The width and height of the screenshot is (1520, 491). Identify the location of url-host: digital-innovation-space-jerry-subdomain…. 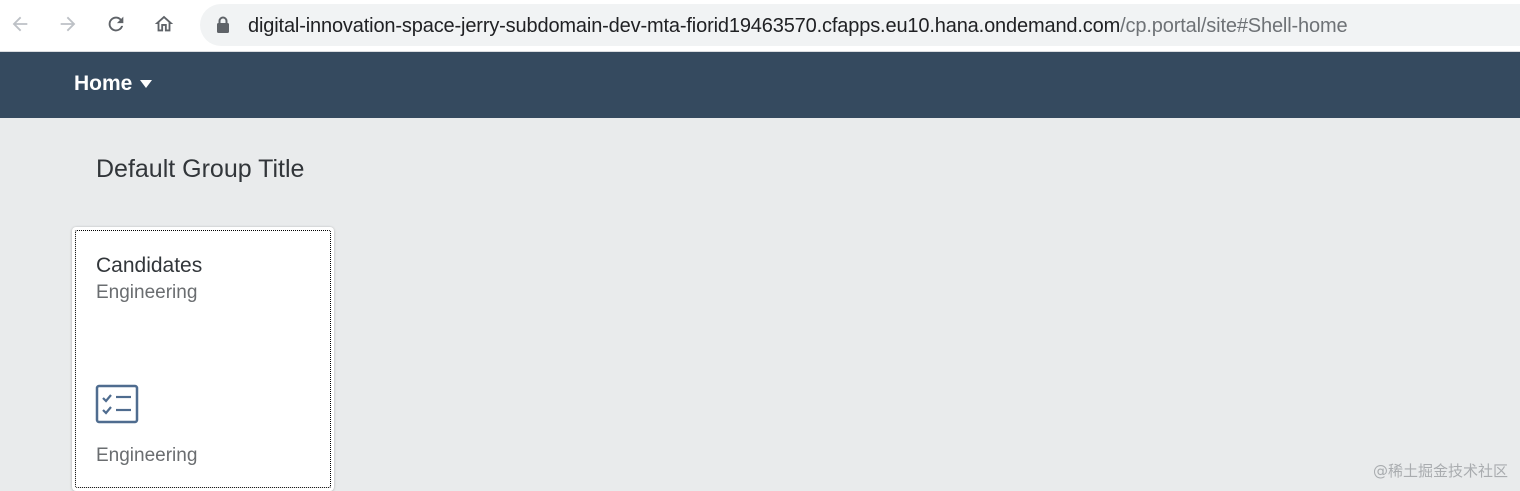
(684, 26).